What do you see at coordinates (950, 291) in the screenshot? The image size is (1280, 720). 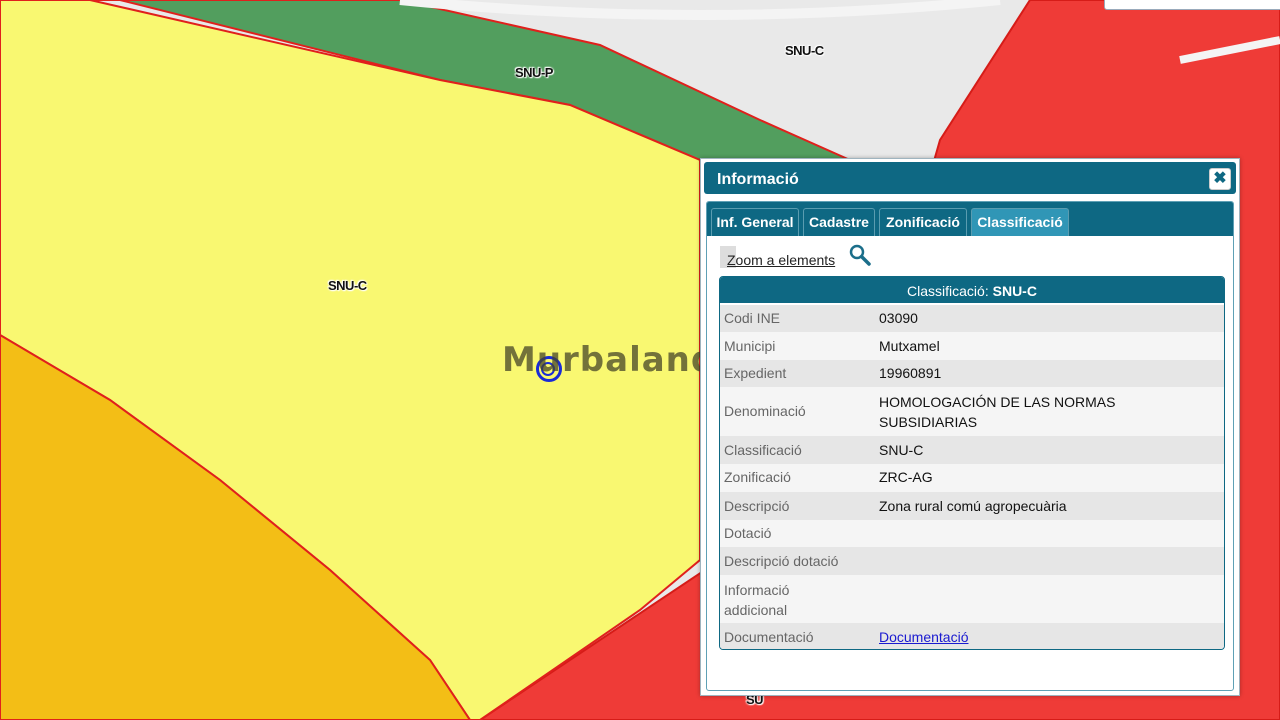 I see `table-header-prefix: Classificació:` at bounding box center [950, 291].